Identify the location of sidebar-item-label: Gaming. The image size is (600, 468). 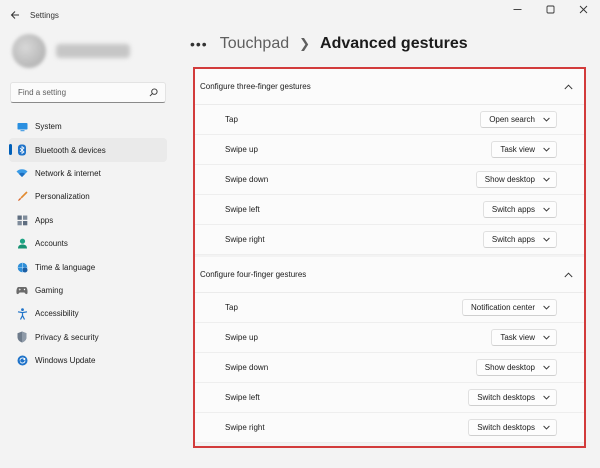
(49, 290).